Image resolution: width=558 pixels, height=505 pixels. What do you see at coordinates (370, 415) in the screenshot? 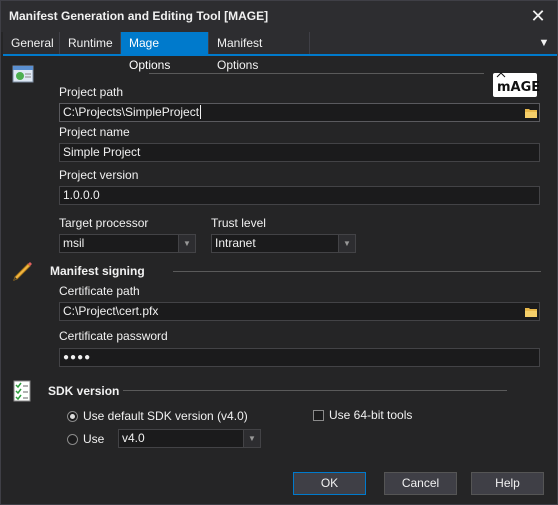
I see `use-64bit-tools-label: Use 64-bit tools` at bounding box center [370, 415].